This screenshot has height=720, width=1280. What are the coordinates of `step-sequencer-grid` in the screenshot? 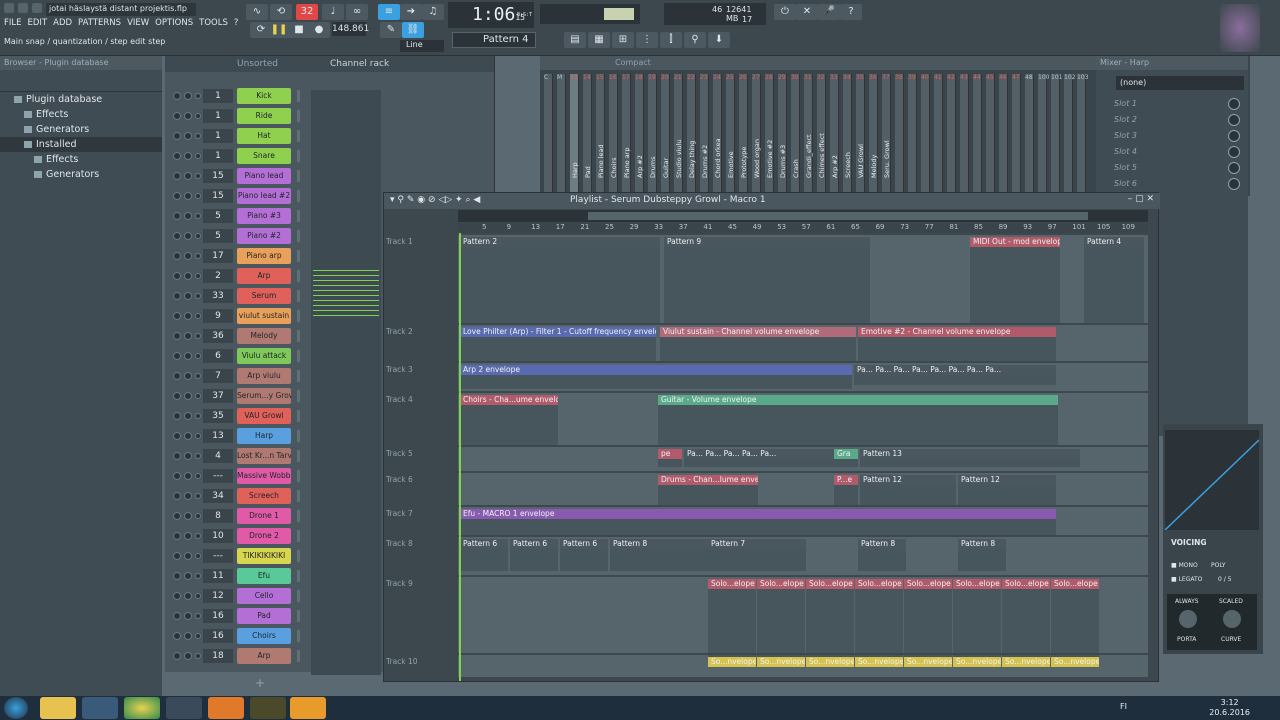 It's located at (346, 382).